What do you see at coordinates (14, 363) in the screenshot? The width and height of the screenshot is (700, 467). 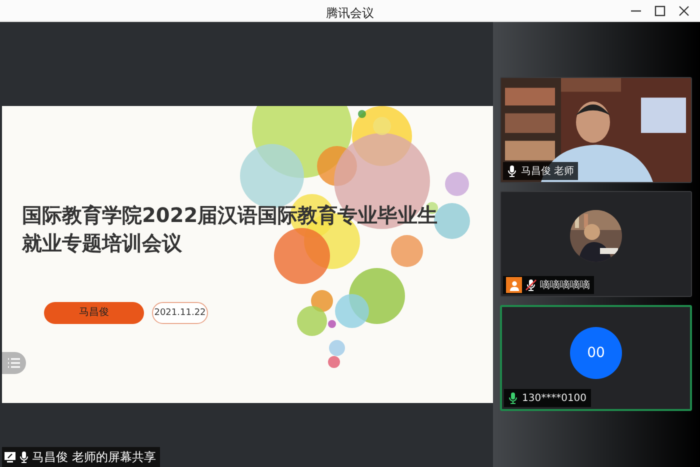 I see `list-icon` at bounding box center [14, 363].